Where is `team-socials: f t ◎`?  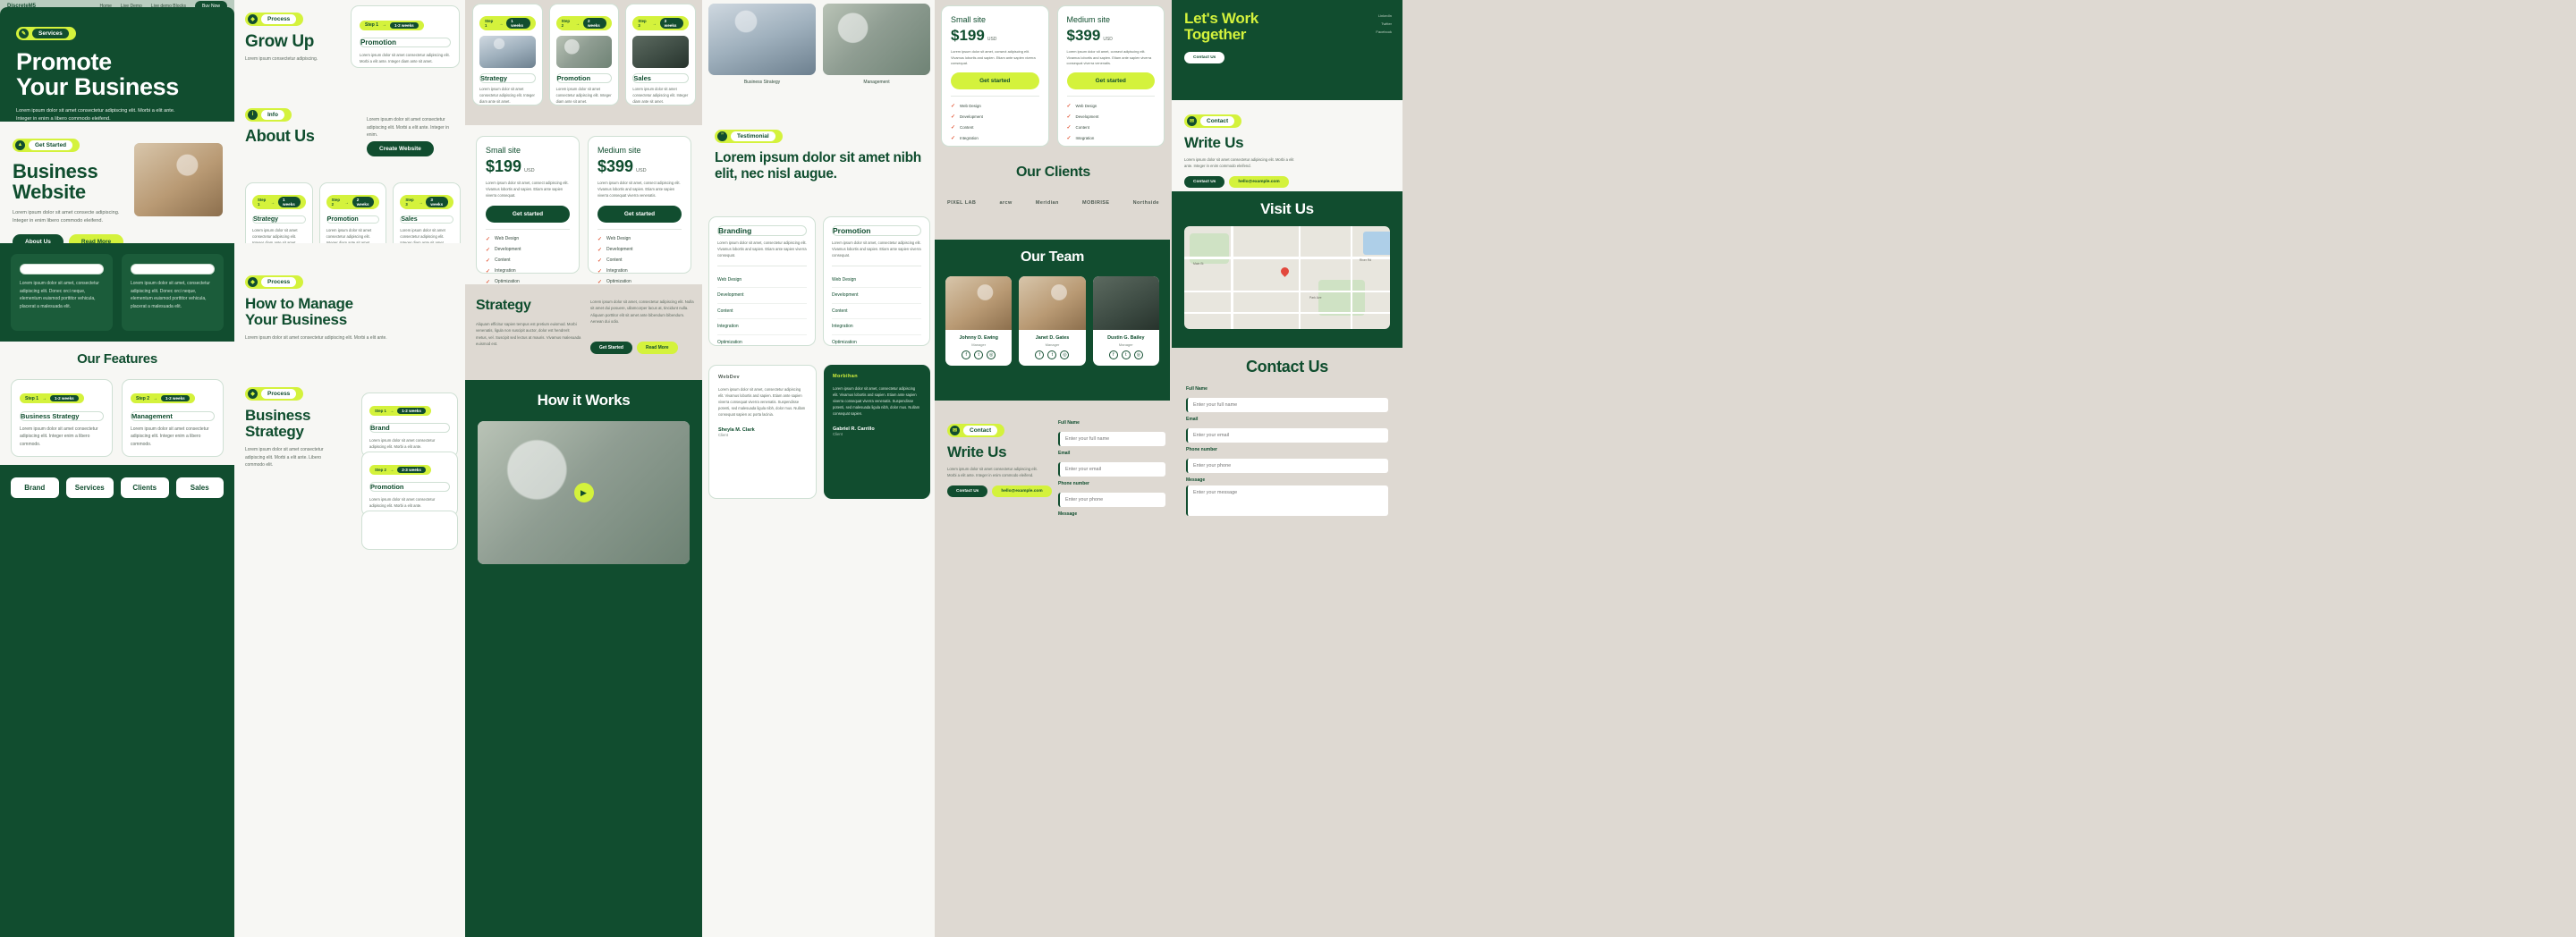 team-socials: f t ◎ is located at coordinates (1051, 354).